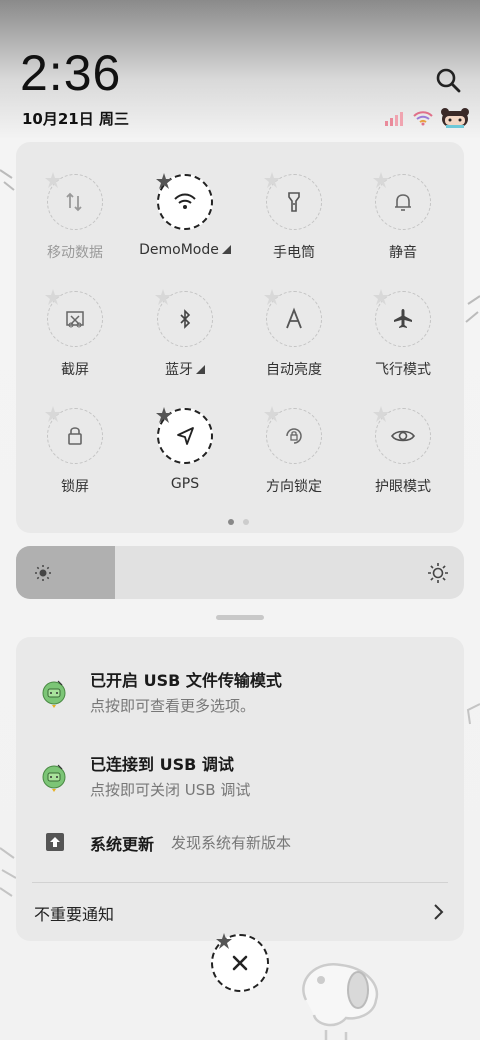 The width and height of the screenshot is (480, 1040). What do you see at coordinates (122, 844) in the screenshot?
I see `notification-title: 系统更新` at bounding box center [122, 844].